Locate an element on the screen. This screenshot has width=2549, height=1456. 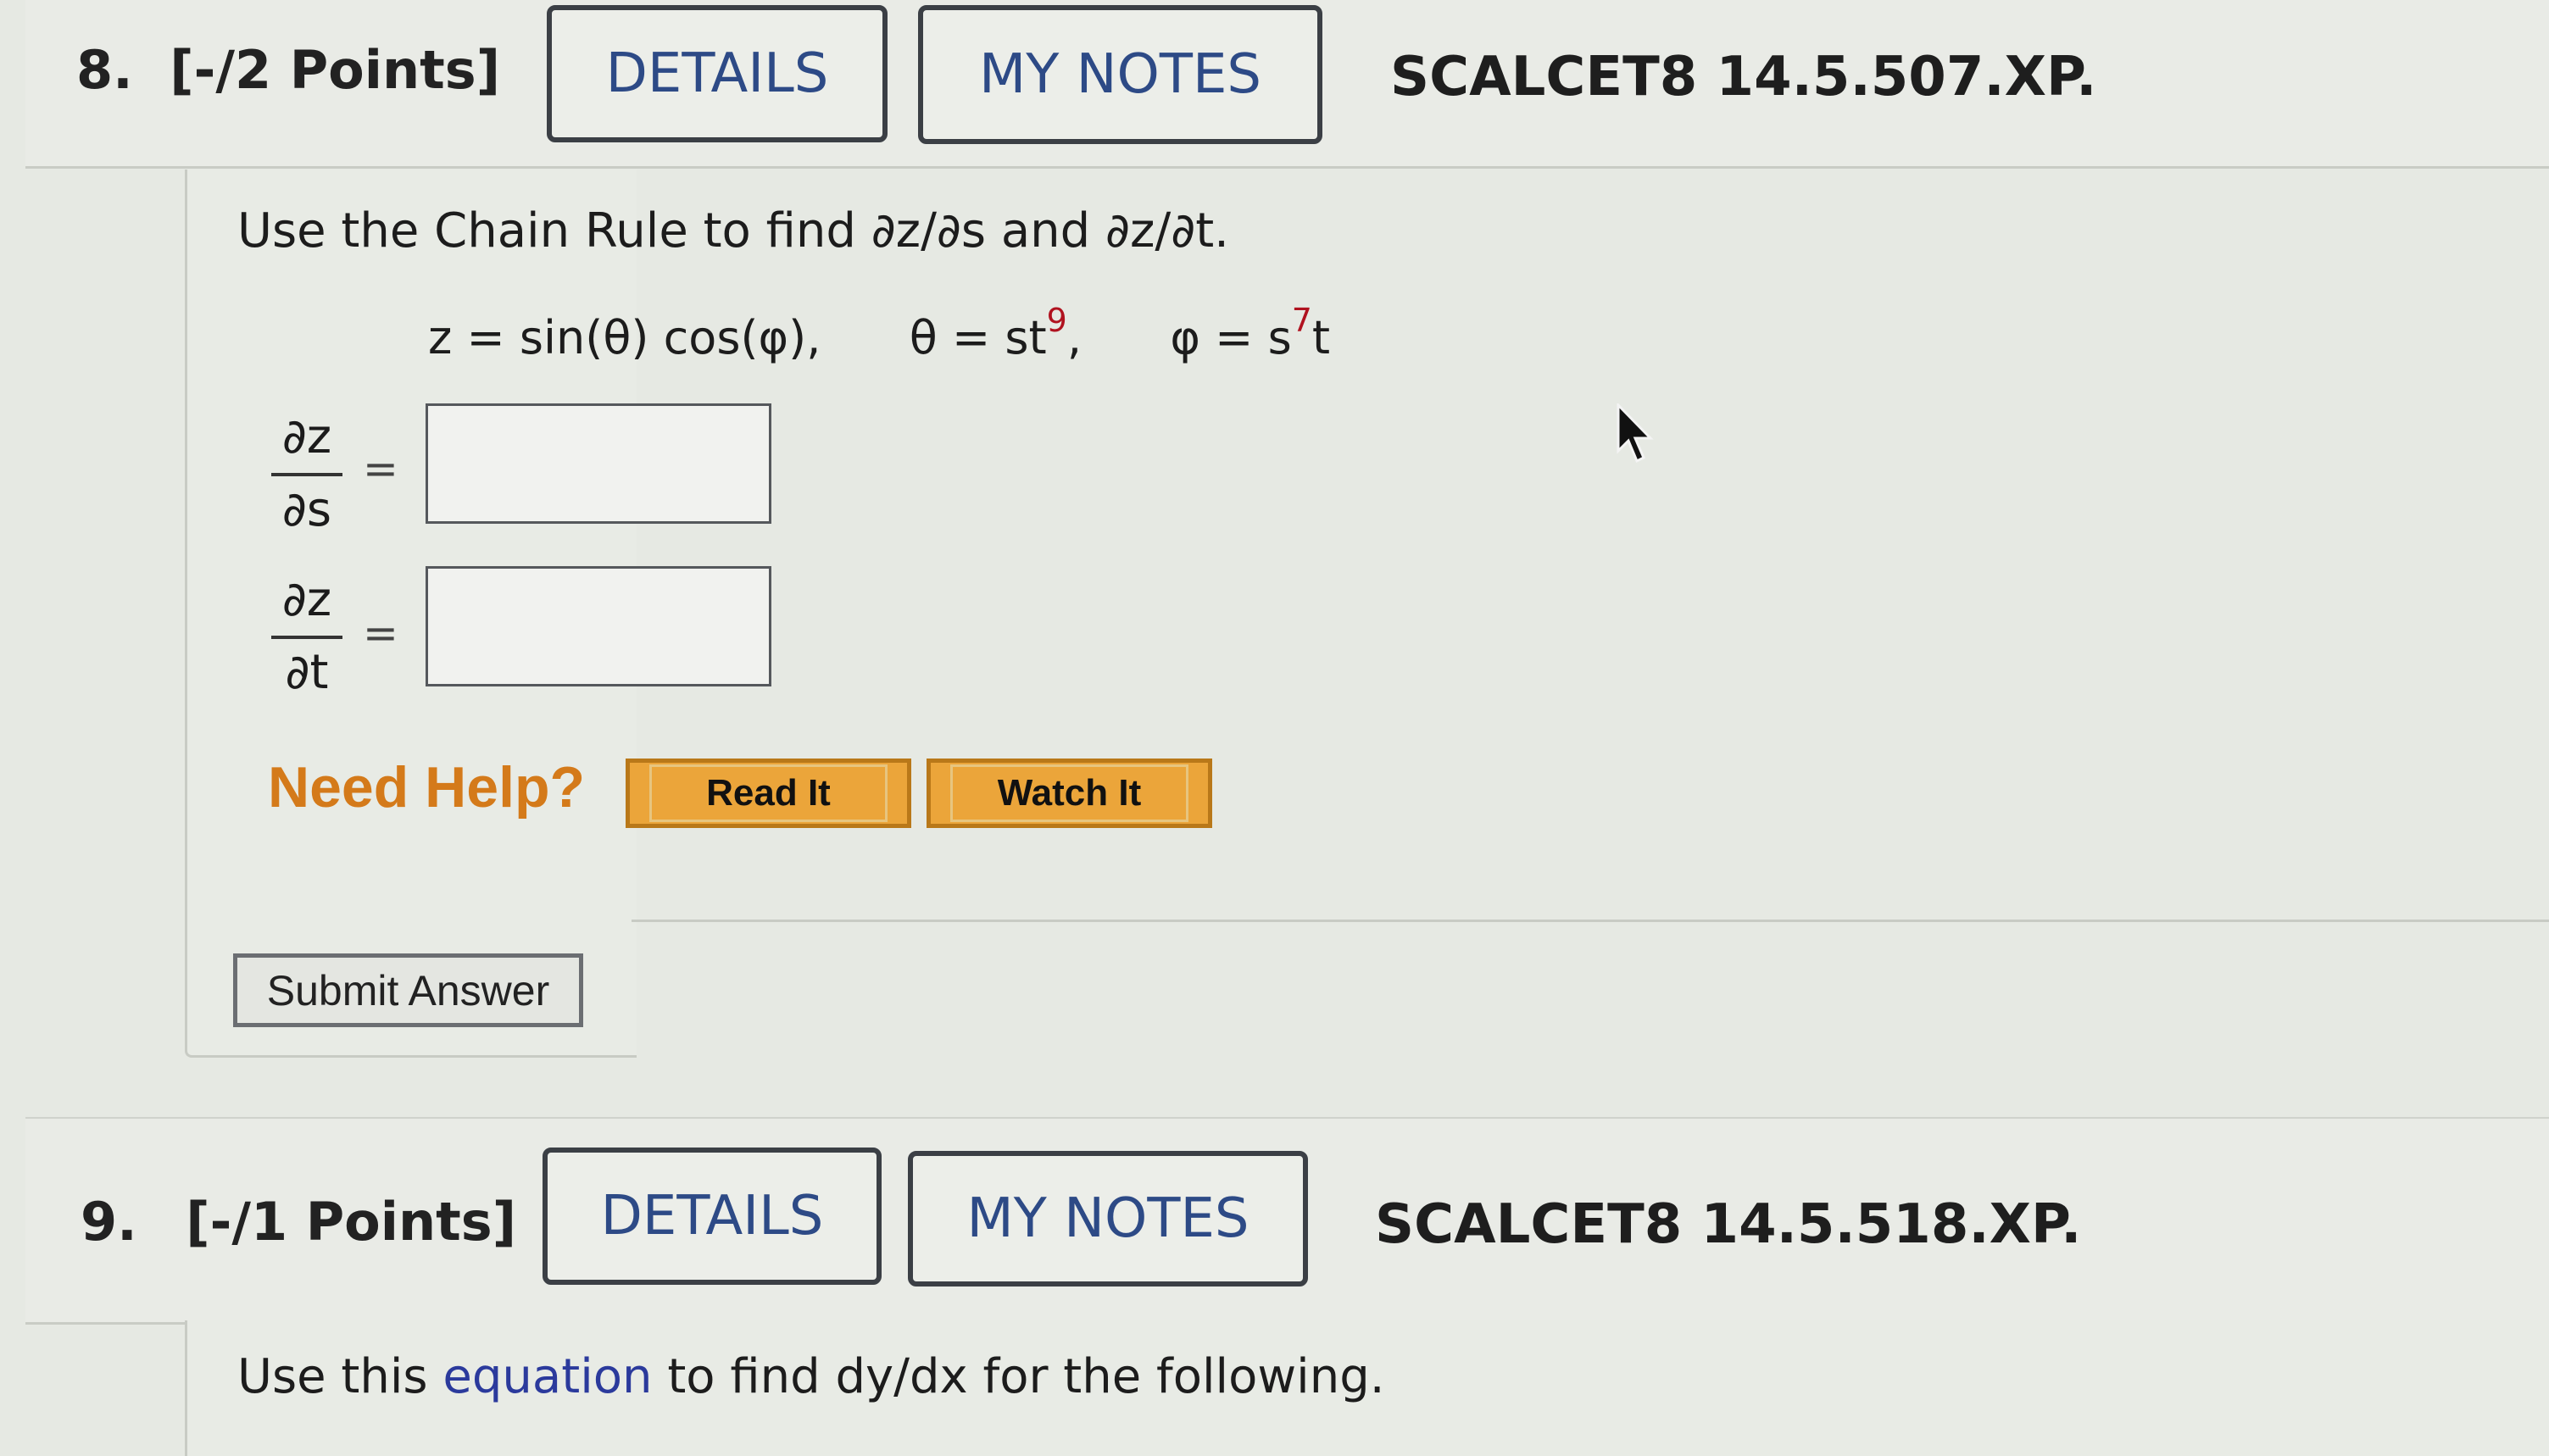
eq-theta: θ = st9, is located at coordinates (995, 333).